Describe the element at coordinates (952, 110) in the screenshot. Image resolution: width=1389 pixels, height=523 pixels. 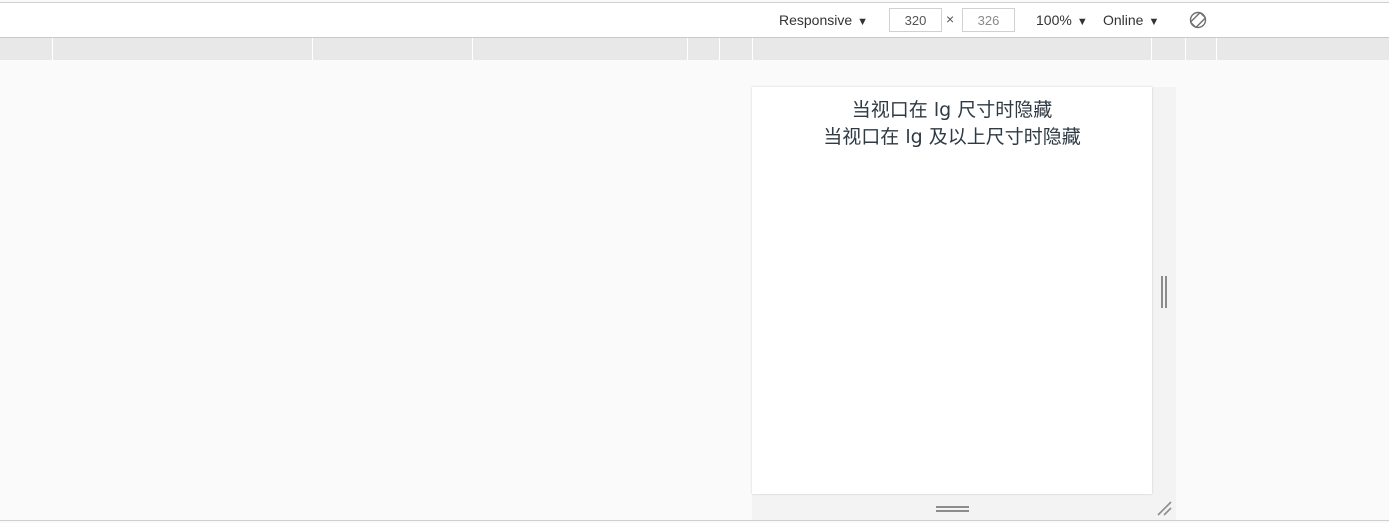
I see `hidden-lg-text: 当视口在 lg 尺寸时隐藏` at that location.